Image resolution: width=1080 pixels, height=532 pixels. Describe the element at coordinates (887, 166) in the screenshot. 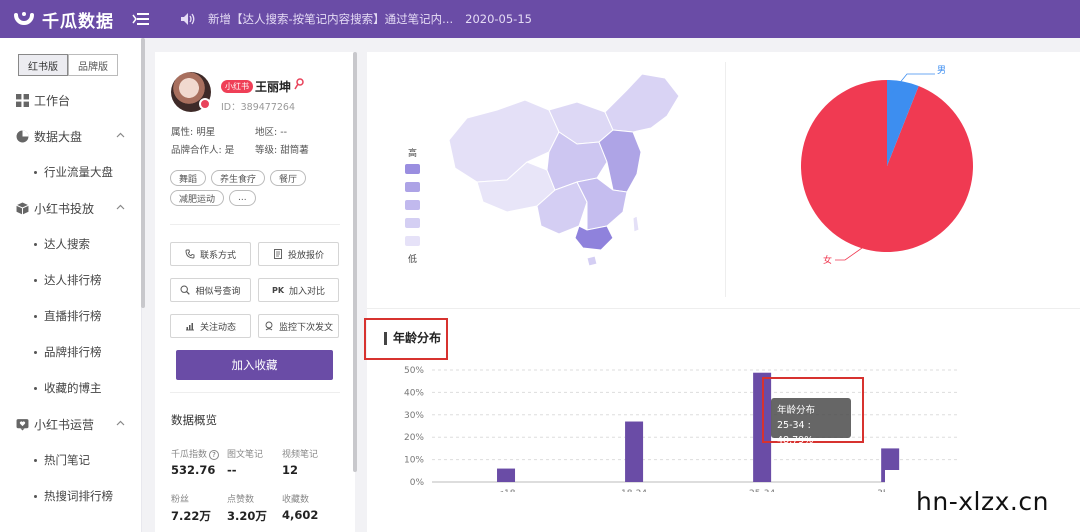

I see `gender-pie-chart` at that location.